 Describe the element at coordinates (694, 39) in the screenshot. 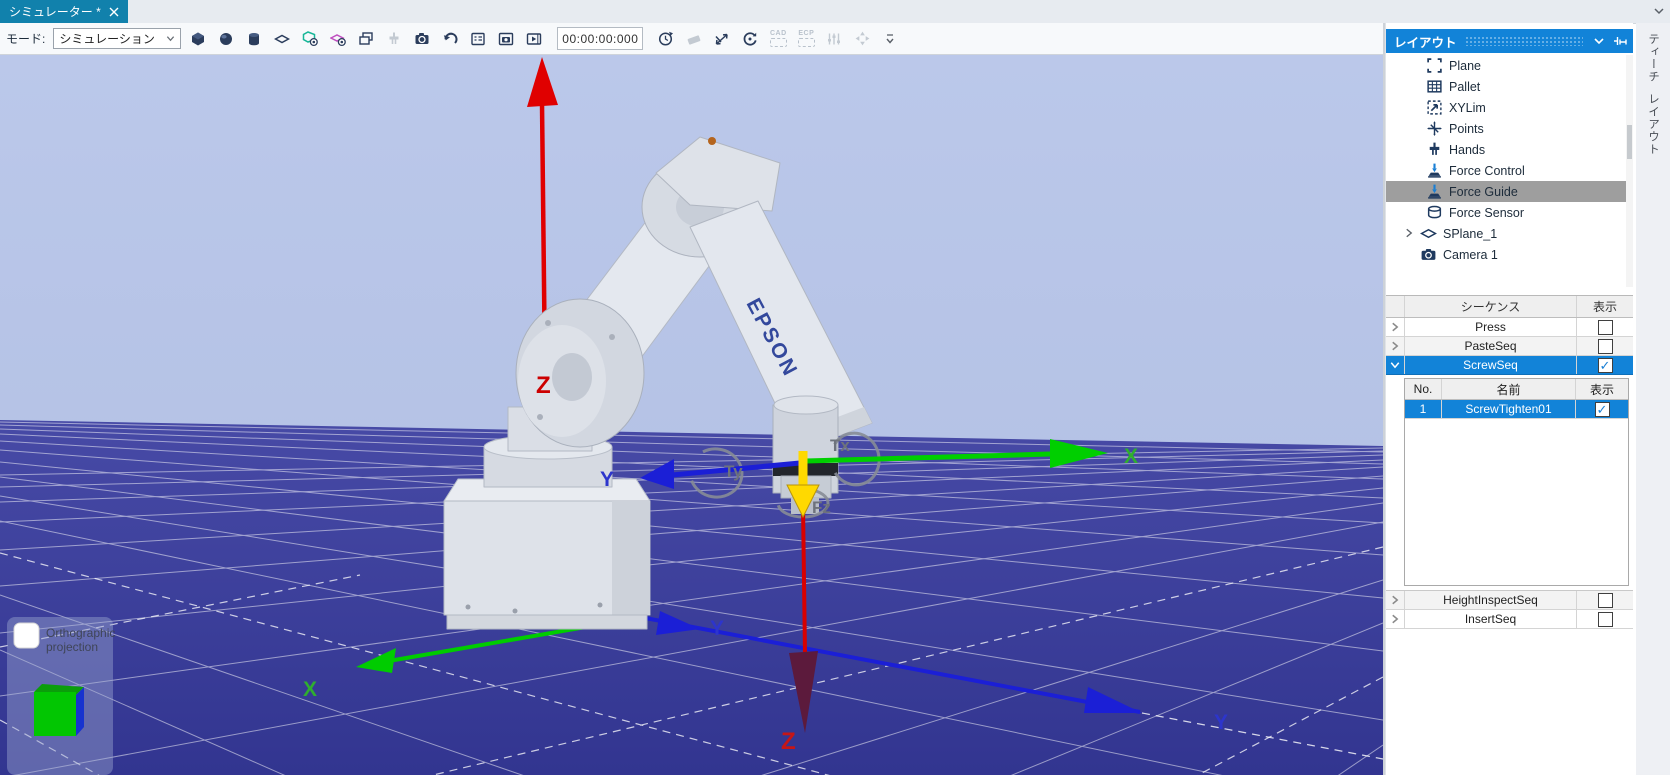

I see `eraser-icon` at that location.